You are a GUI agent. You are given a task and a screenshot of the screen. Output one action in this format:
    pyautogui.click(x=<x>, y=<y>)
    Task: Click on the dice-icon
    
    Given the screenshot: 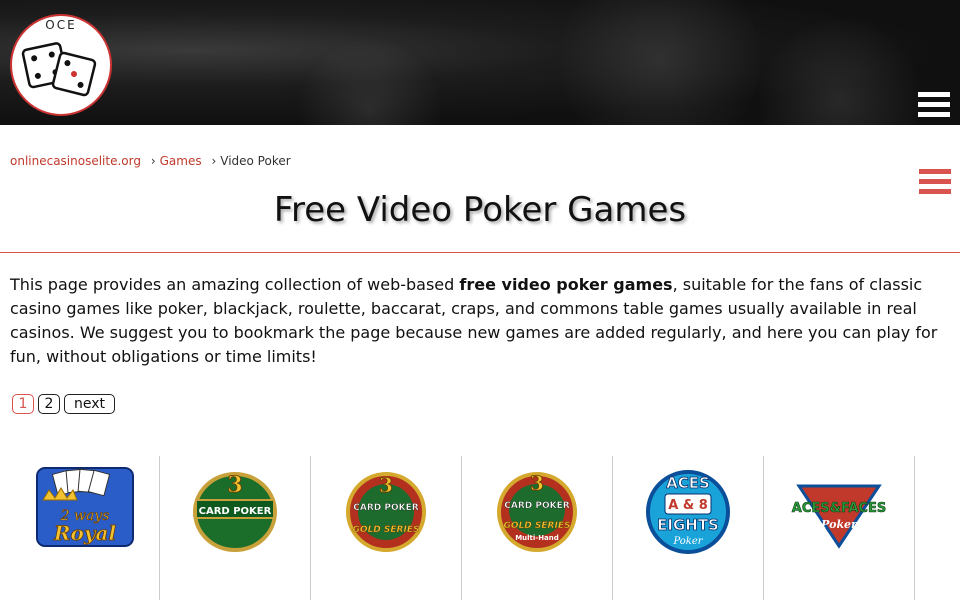 What is the action you would take?
    pyautogui.click(x=59, y=69)
    